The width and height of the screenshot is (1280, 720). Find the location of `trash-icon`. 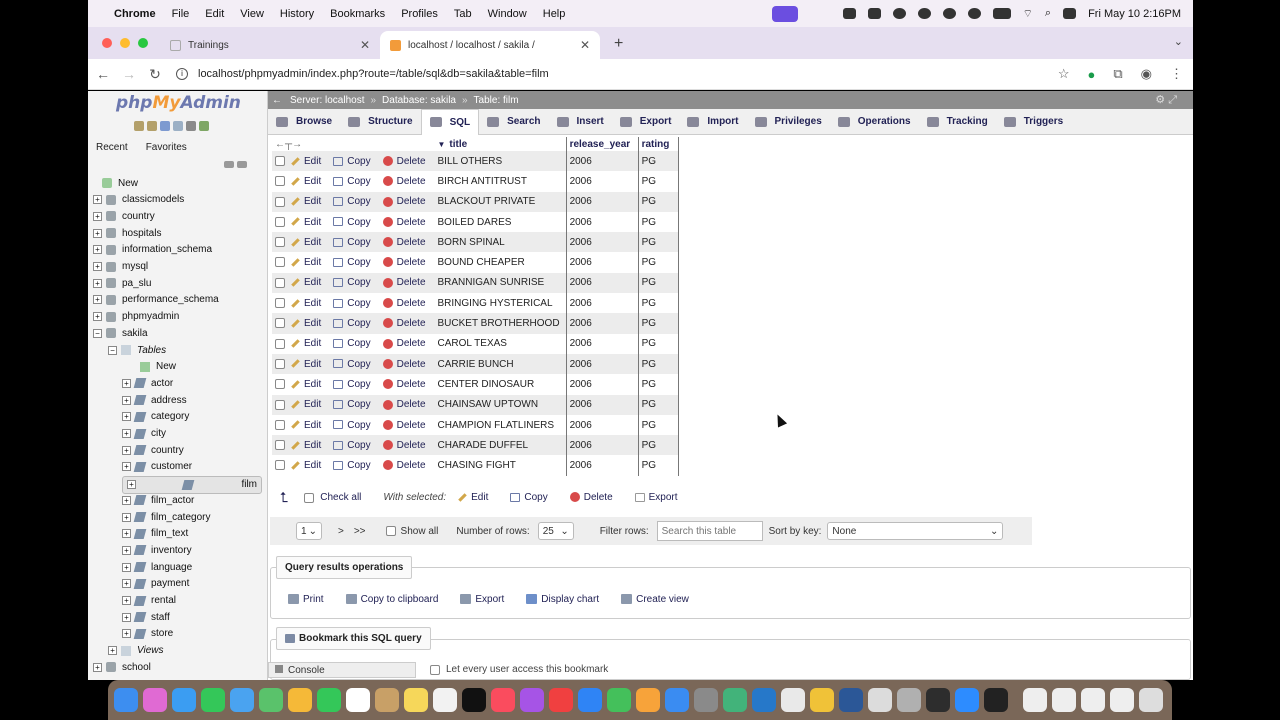

trash-icon is located at coordinates (1151, 700).